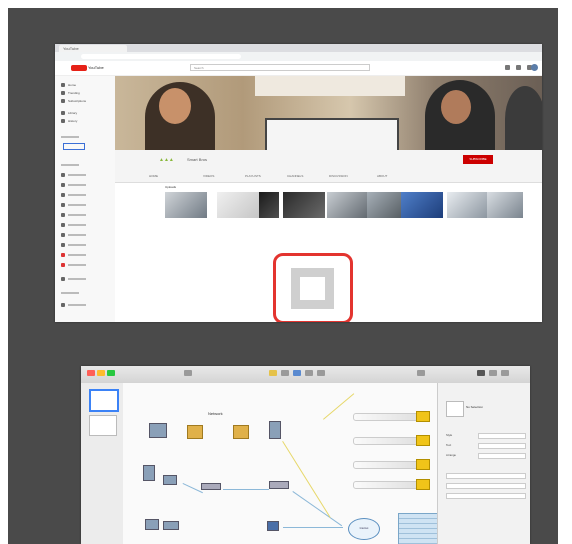 The width and height of the screenshot is (572, 544). What do you see at coordinates (211, 486) in the screenshot?
I see `switch-device` at bounding box center [211, 486].